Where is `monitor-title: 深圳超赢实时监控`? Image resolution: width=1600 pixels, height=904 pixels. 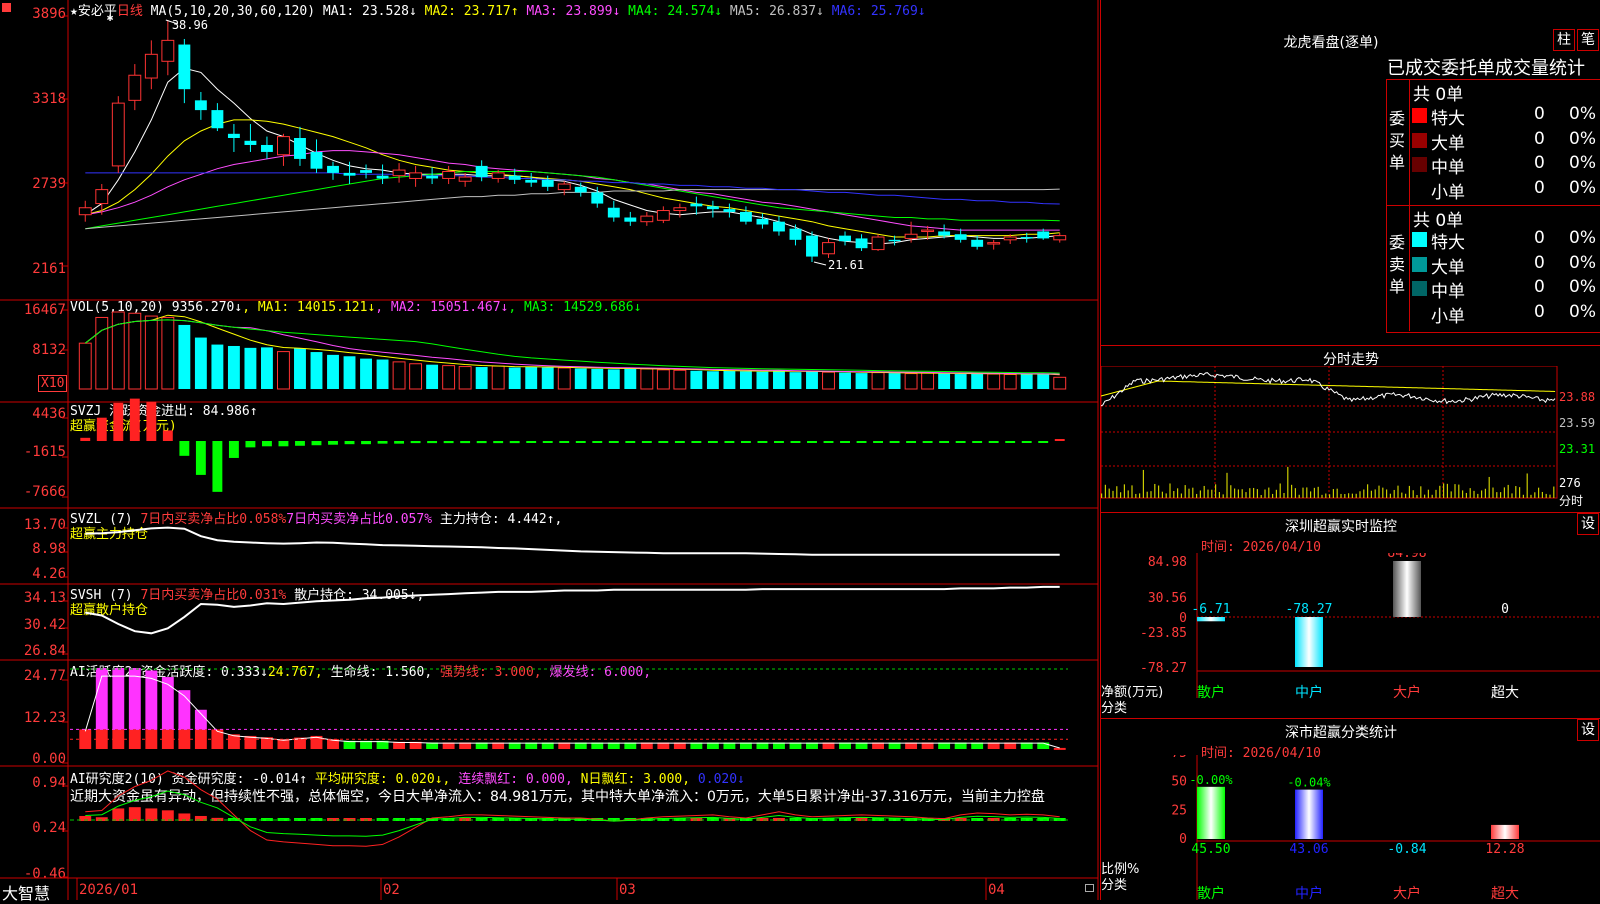
monitor-title: 深圳超赢实时监控 is located at coordinates (1341, 527).